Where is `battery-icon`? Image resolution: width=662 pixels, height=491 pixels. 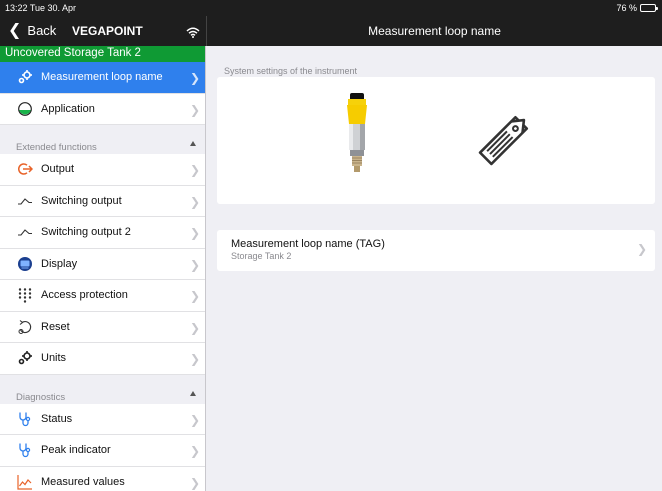 battery-icon is located at coordinates (649, 8).